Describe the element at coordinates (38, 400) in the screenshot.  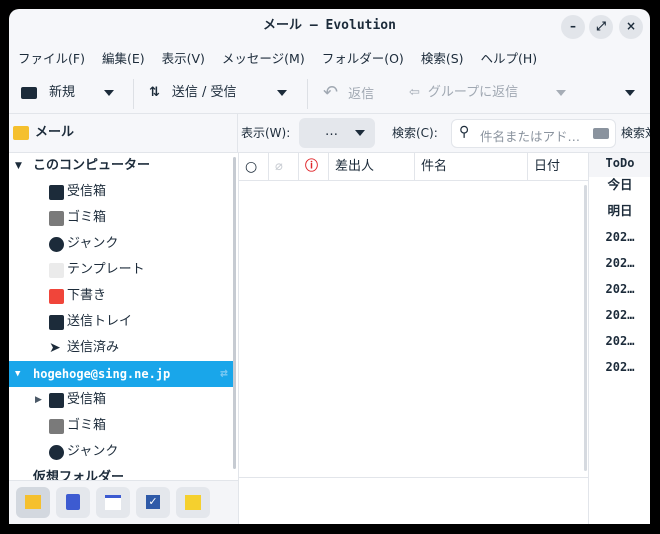
I see `expander-icon: ▶` at that location.